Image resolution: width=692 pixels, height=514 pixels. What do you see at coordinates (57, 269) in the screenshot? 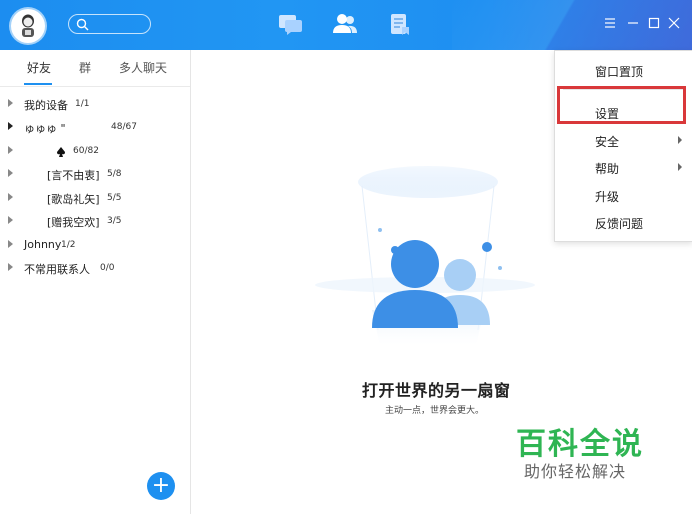
I see `group-name: 不常用联系人` at bounding box center [57, 269].